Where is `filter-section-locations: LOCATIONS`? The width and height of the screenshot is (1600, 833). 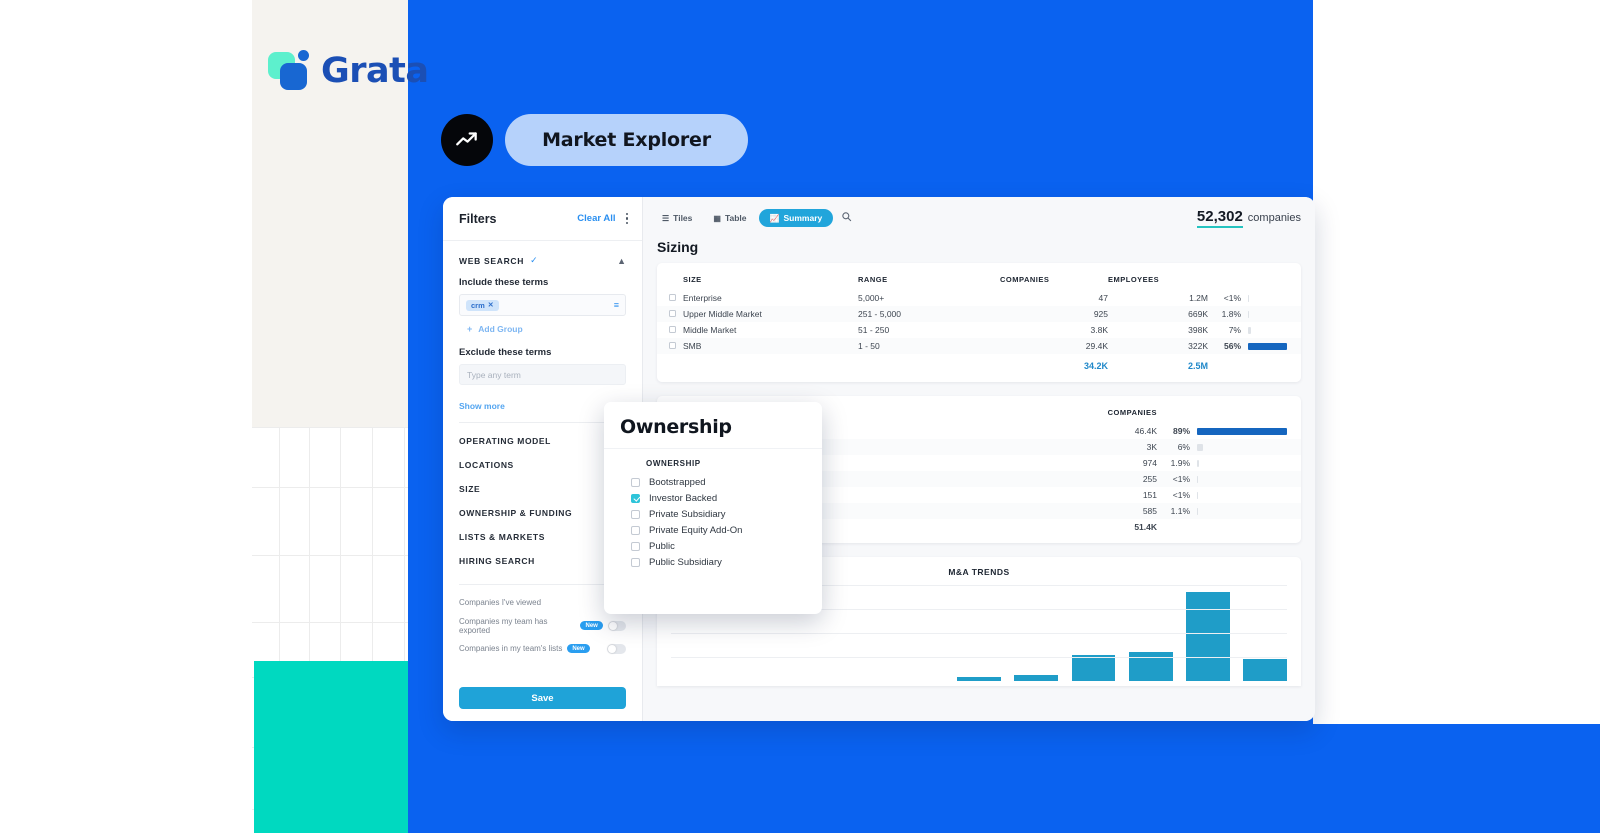
filter-section-locations: LOCATIONS is located at coordinates (542, 465).